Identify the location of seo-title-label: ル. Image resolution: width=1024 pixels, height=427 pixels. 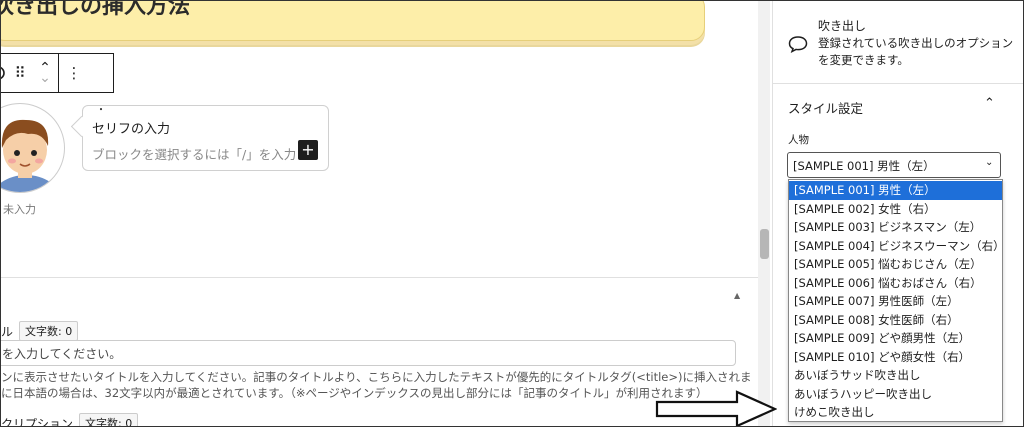
(7, 331).